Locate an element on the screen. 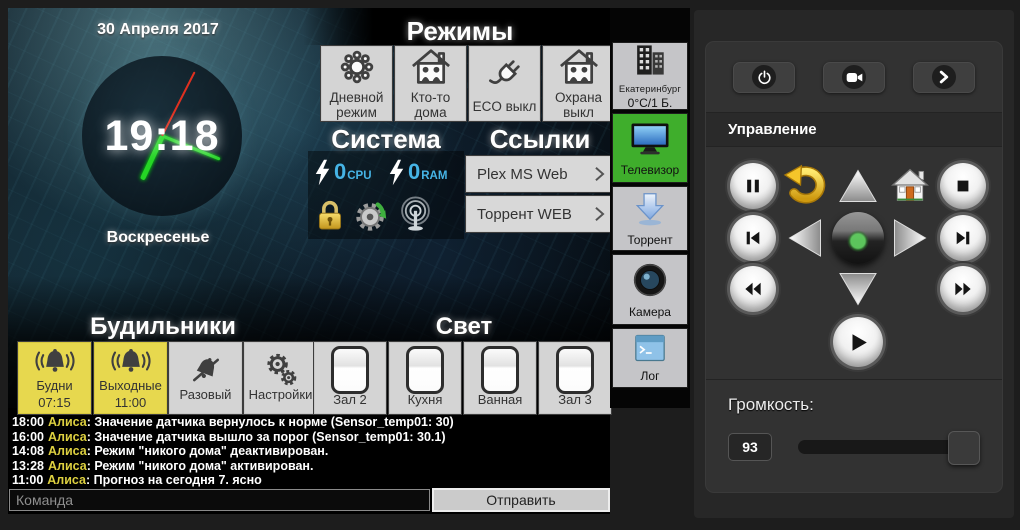 Image resolution: width=1020 pixels, height=530 pixels. sidebar: Екатеринбург 0°C/1 Б. Телевизор Торрент is located at coordinates (650, 208).